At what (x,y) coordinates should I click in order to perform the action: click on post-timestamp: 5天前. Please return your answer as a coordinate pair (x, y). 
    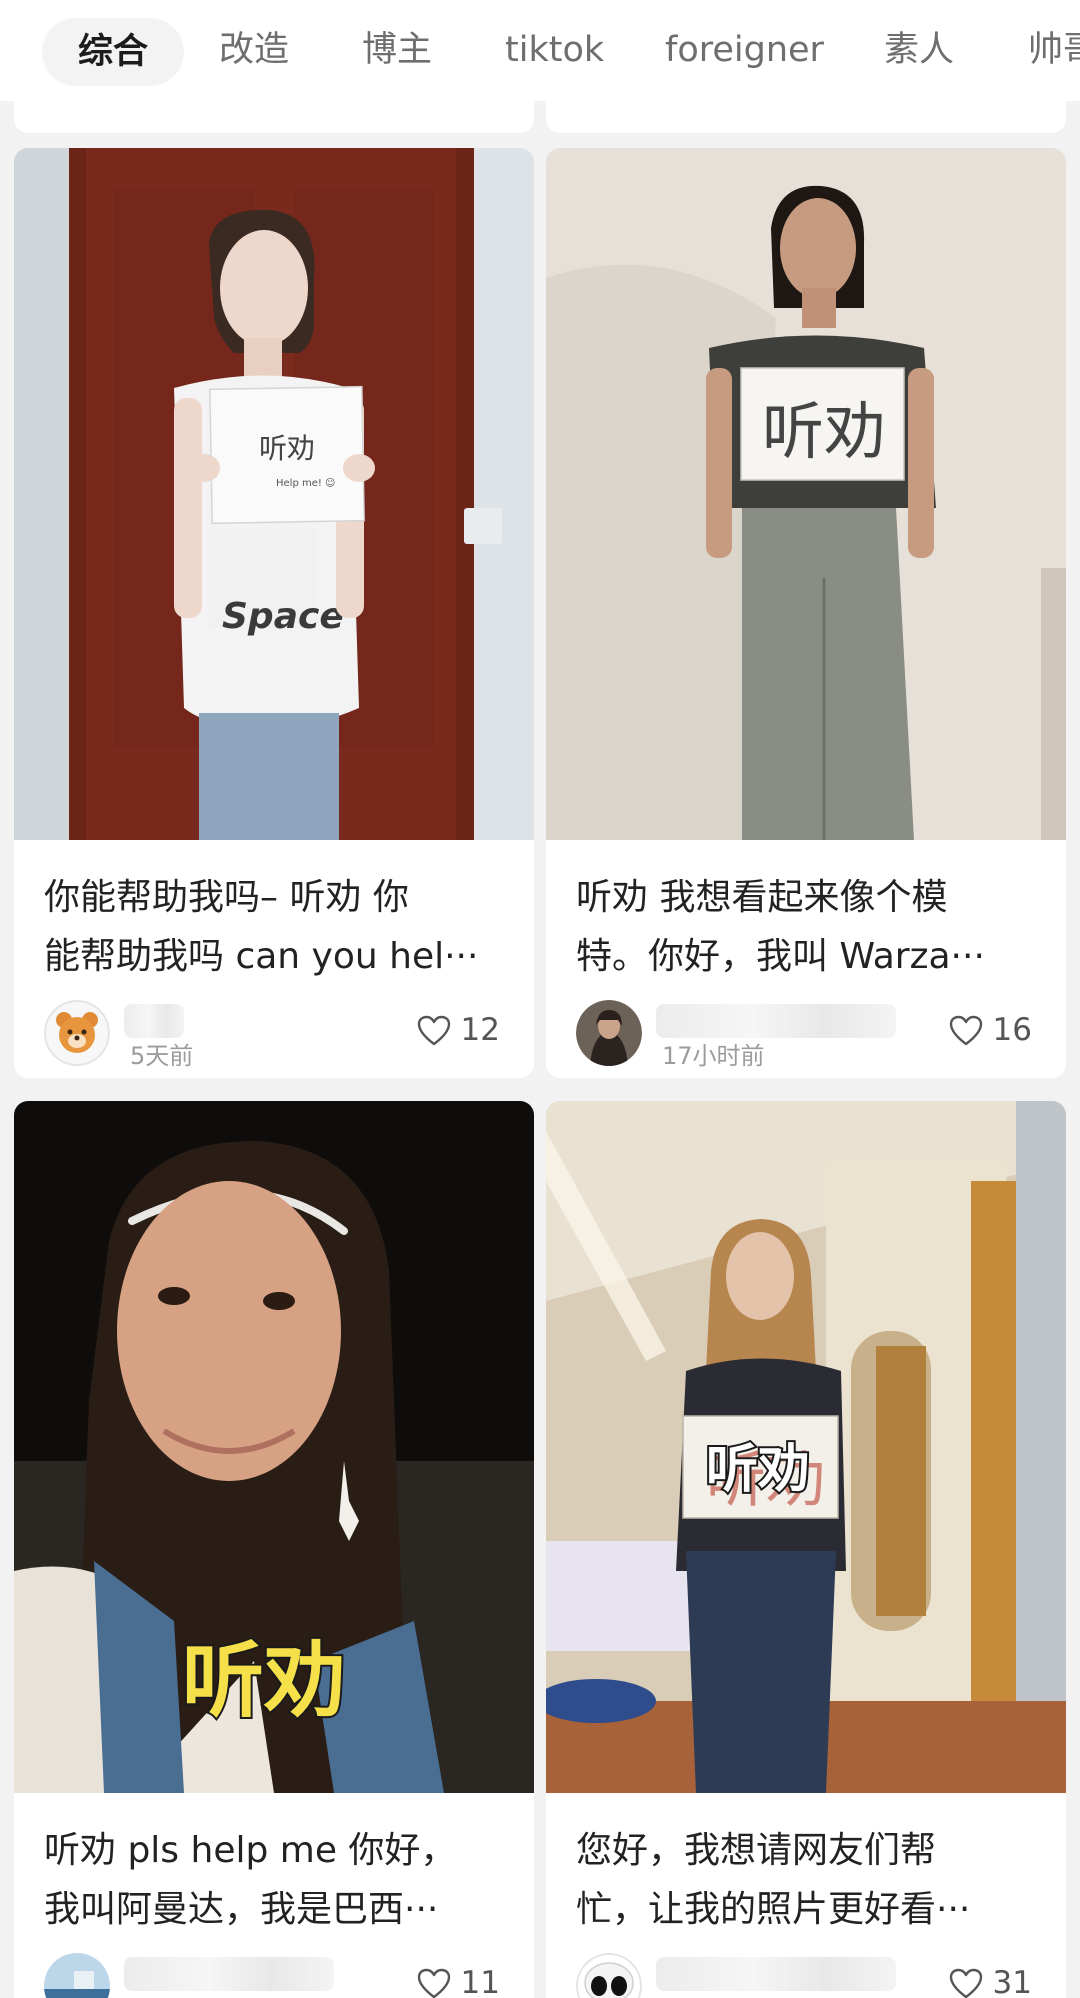
    Looking at the image, I should click on (162, 1056).